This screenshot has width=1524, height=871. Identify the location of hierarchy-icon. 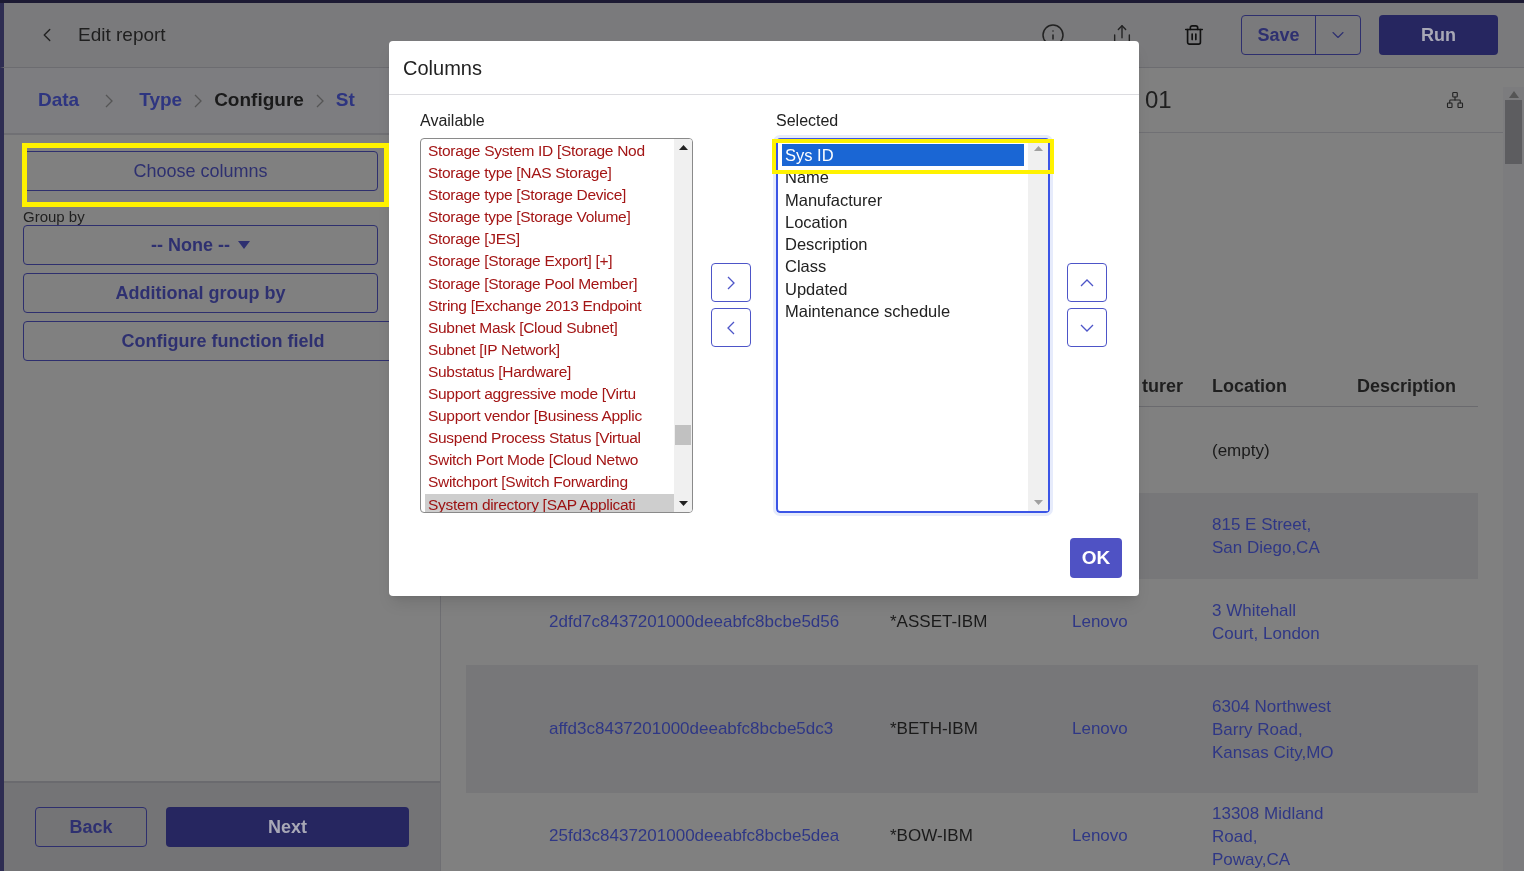
(1455, 100).